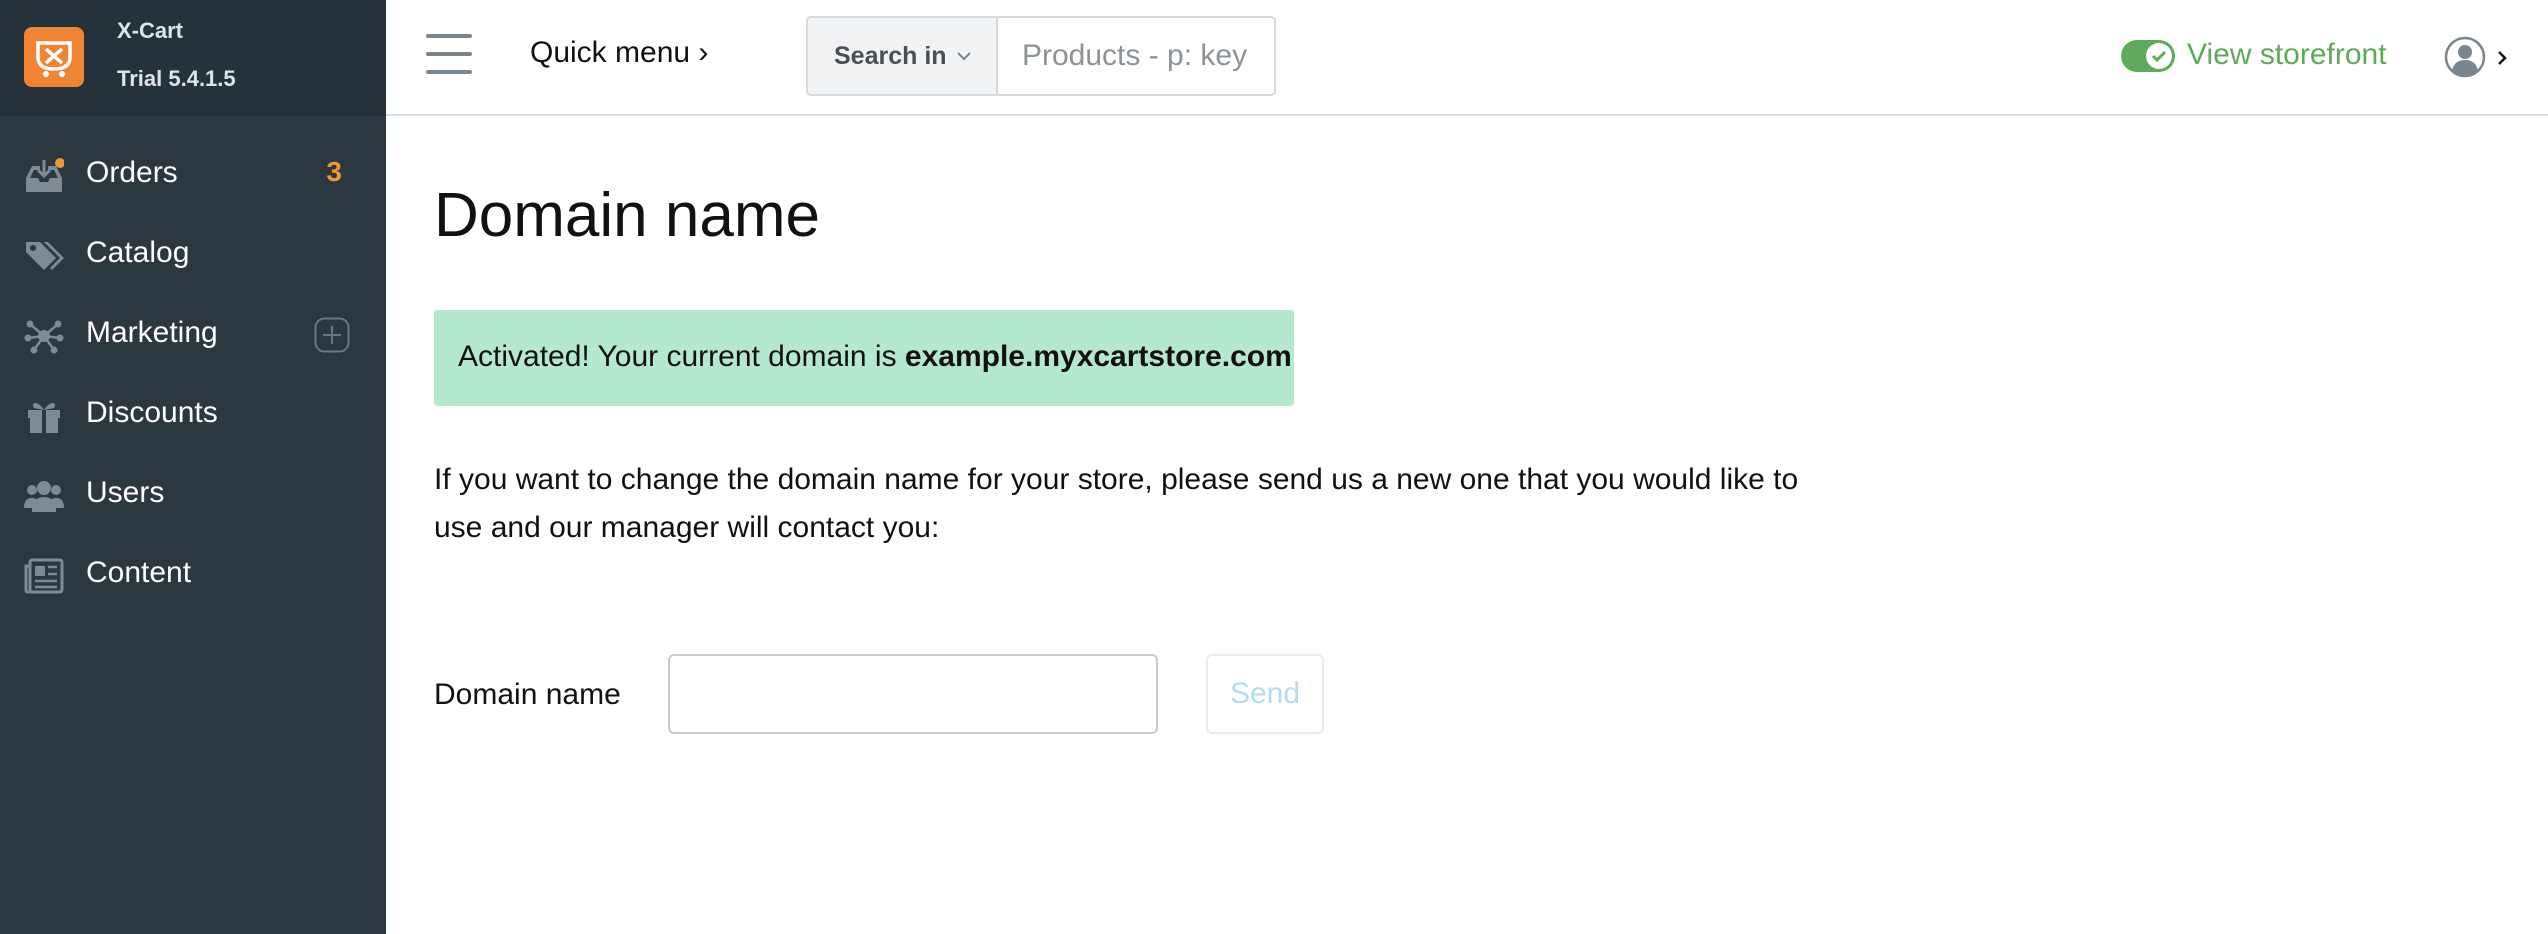  Describe the element at coordinates (152, 412) in the screenshot. I see `sidebar-item-label: Discounts` at that location.